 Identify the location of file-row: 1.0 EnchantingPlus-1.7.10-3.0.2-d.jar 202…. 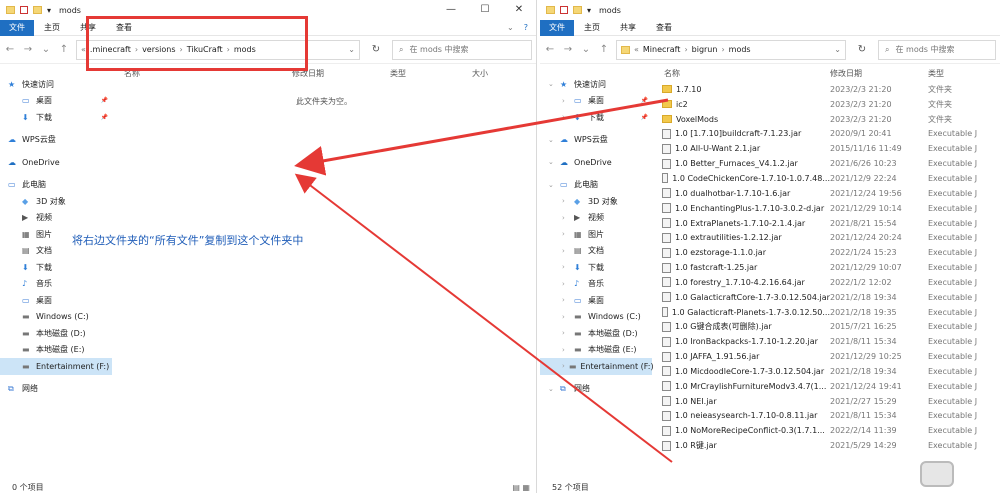
(826, 208).